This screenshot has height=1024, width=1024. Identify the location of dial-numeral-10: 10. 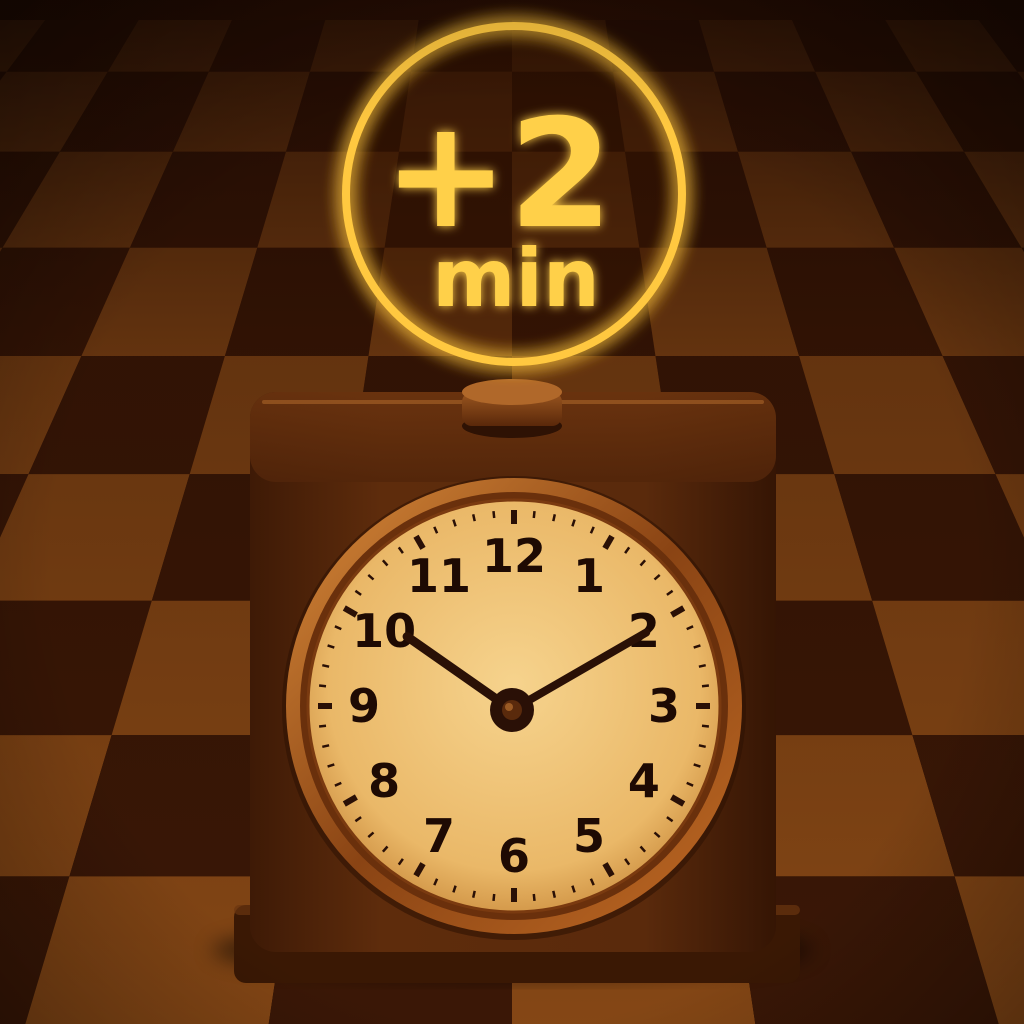
(384, 631).